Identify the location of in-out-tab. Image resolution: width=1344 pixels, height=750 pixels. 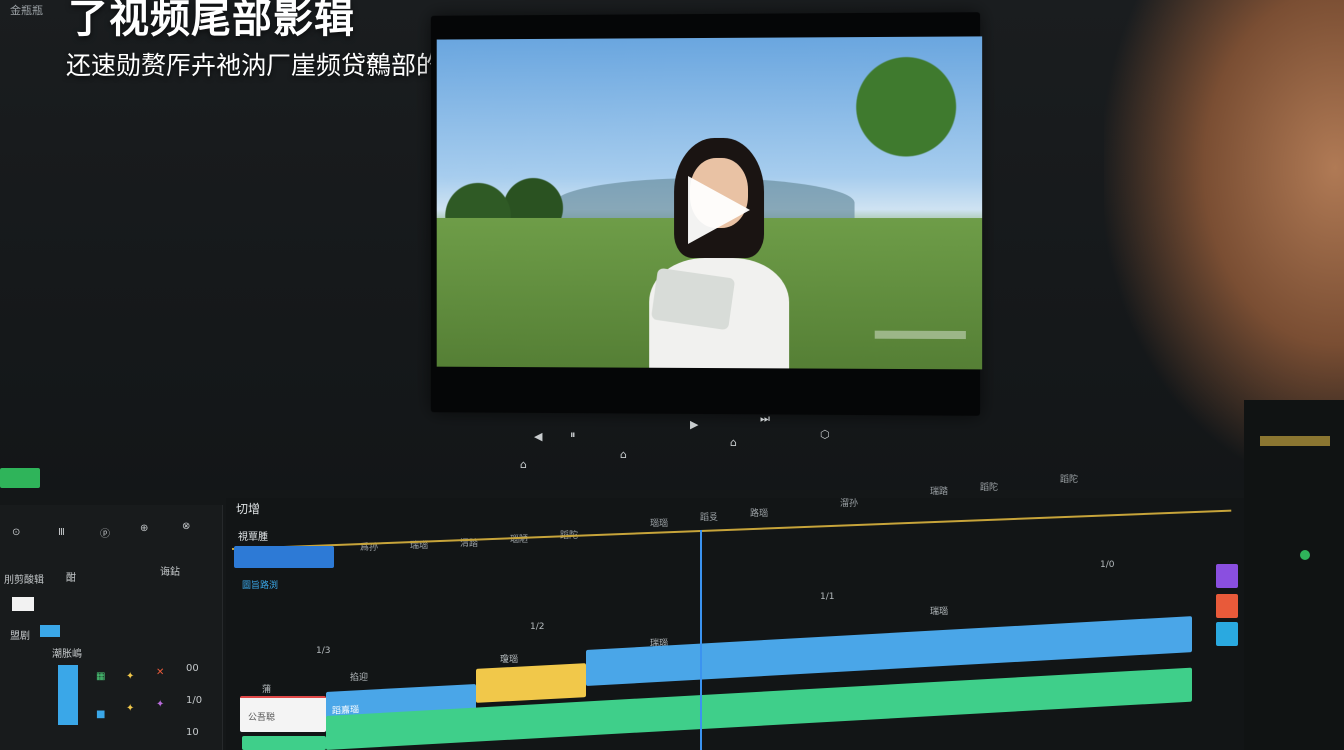
(284, 557).